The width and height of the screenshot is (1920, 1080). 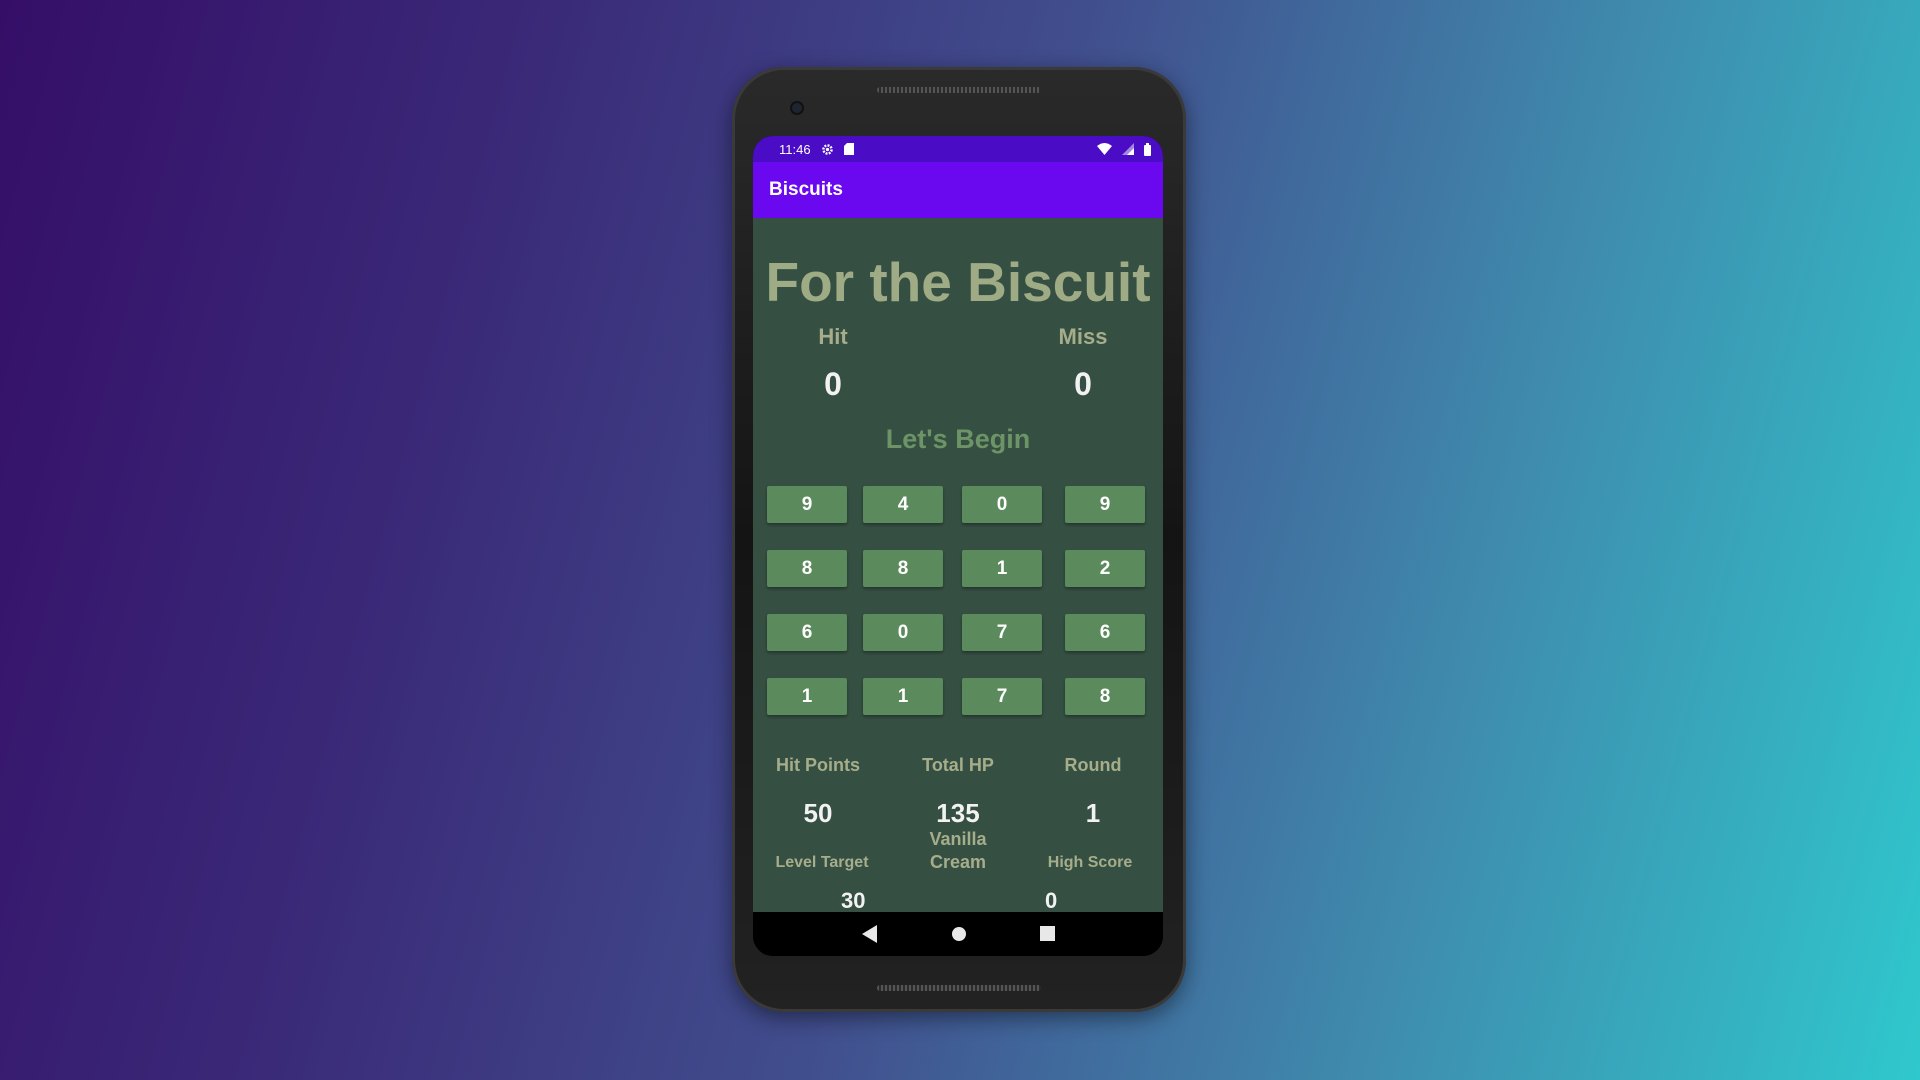 I want to click on home-icon, so click(x=959, y=936).